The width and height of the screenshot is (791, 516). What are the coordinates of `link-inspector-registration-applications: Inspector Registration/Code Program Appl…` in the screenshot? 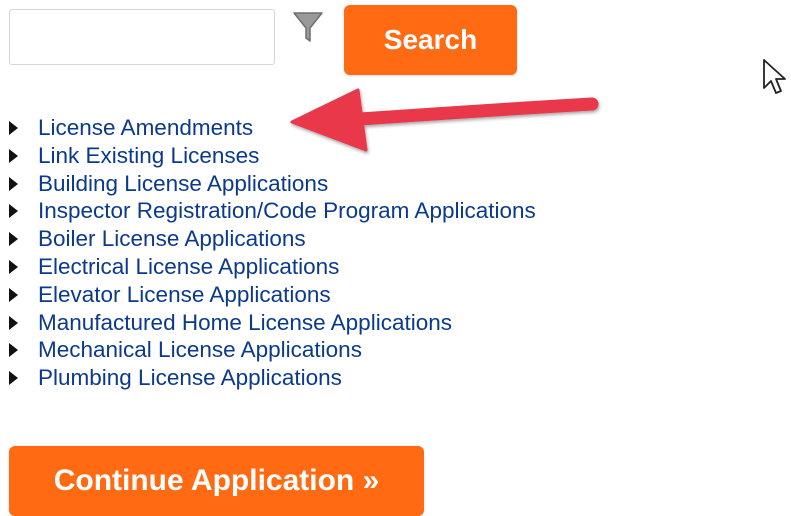 It's located at (287, 210).